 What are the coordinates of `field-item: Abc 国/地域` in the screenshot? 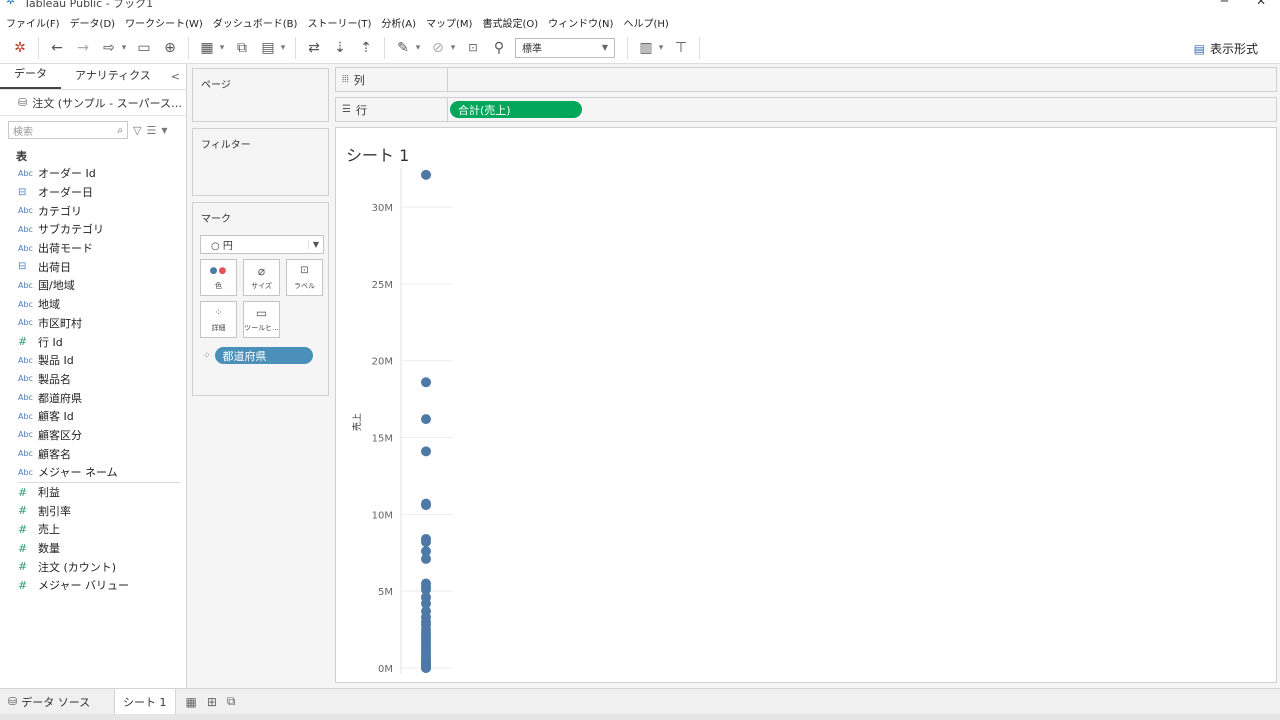 It's located at (93, 285).